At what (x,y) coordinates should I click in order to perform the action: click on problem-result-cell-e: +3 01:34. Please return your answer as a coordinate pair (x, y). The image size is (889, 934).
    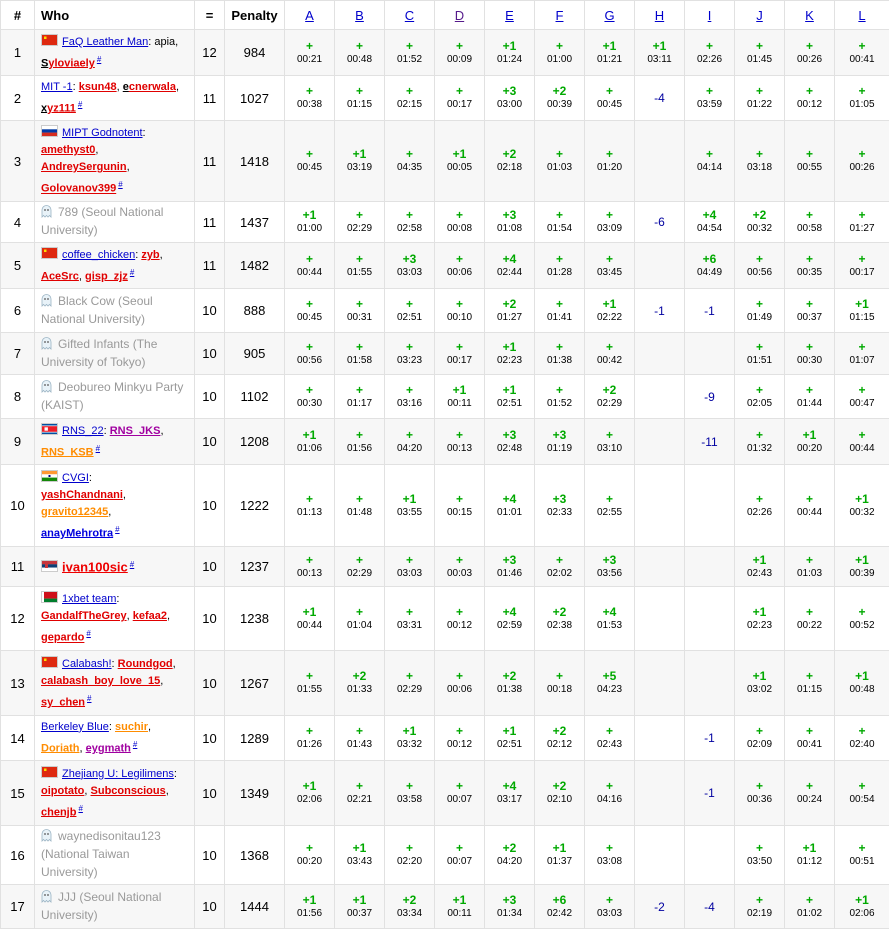
    Looking at the image, I should click on (509, 906).